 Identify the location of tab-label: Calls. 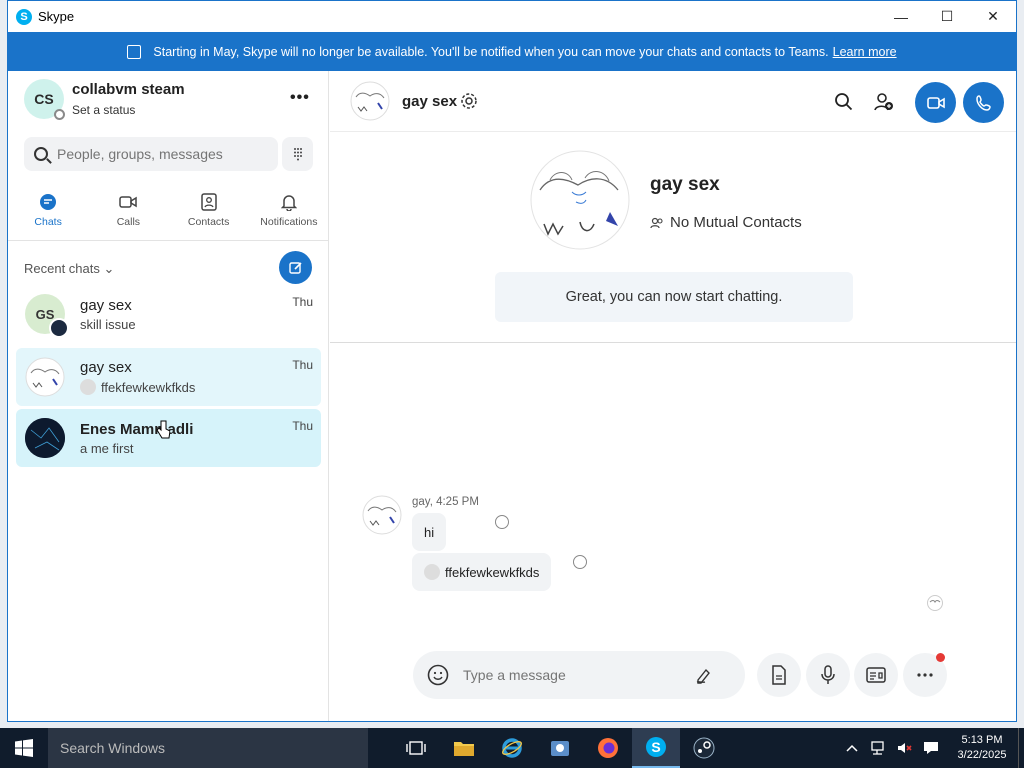
(128, 222).